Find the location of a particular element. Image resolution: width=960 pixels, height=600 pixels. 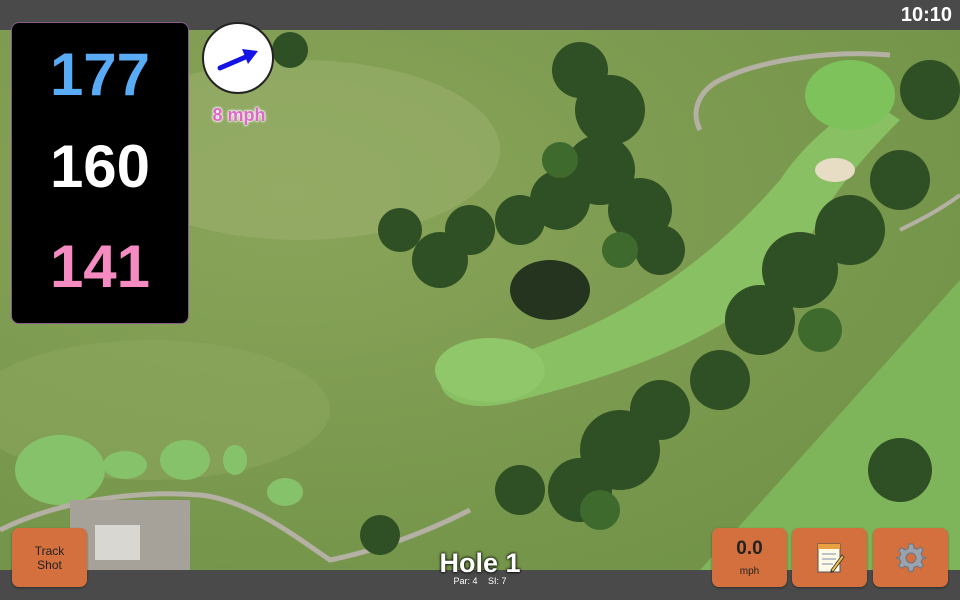

speed-unit: mph is located at coordinates (749, 571).